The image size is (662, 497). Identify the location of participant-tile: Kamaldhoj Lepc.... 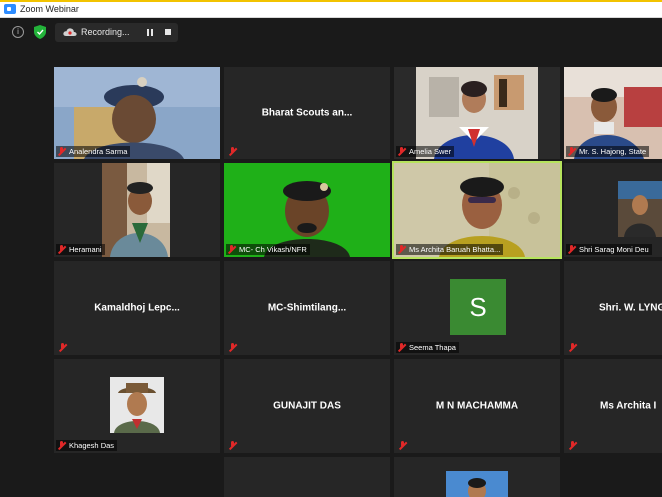
(137, 308).